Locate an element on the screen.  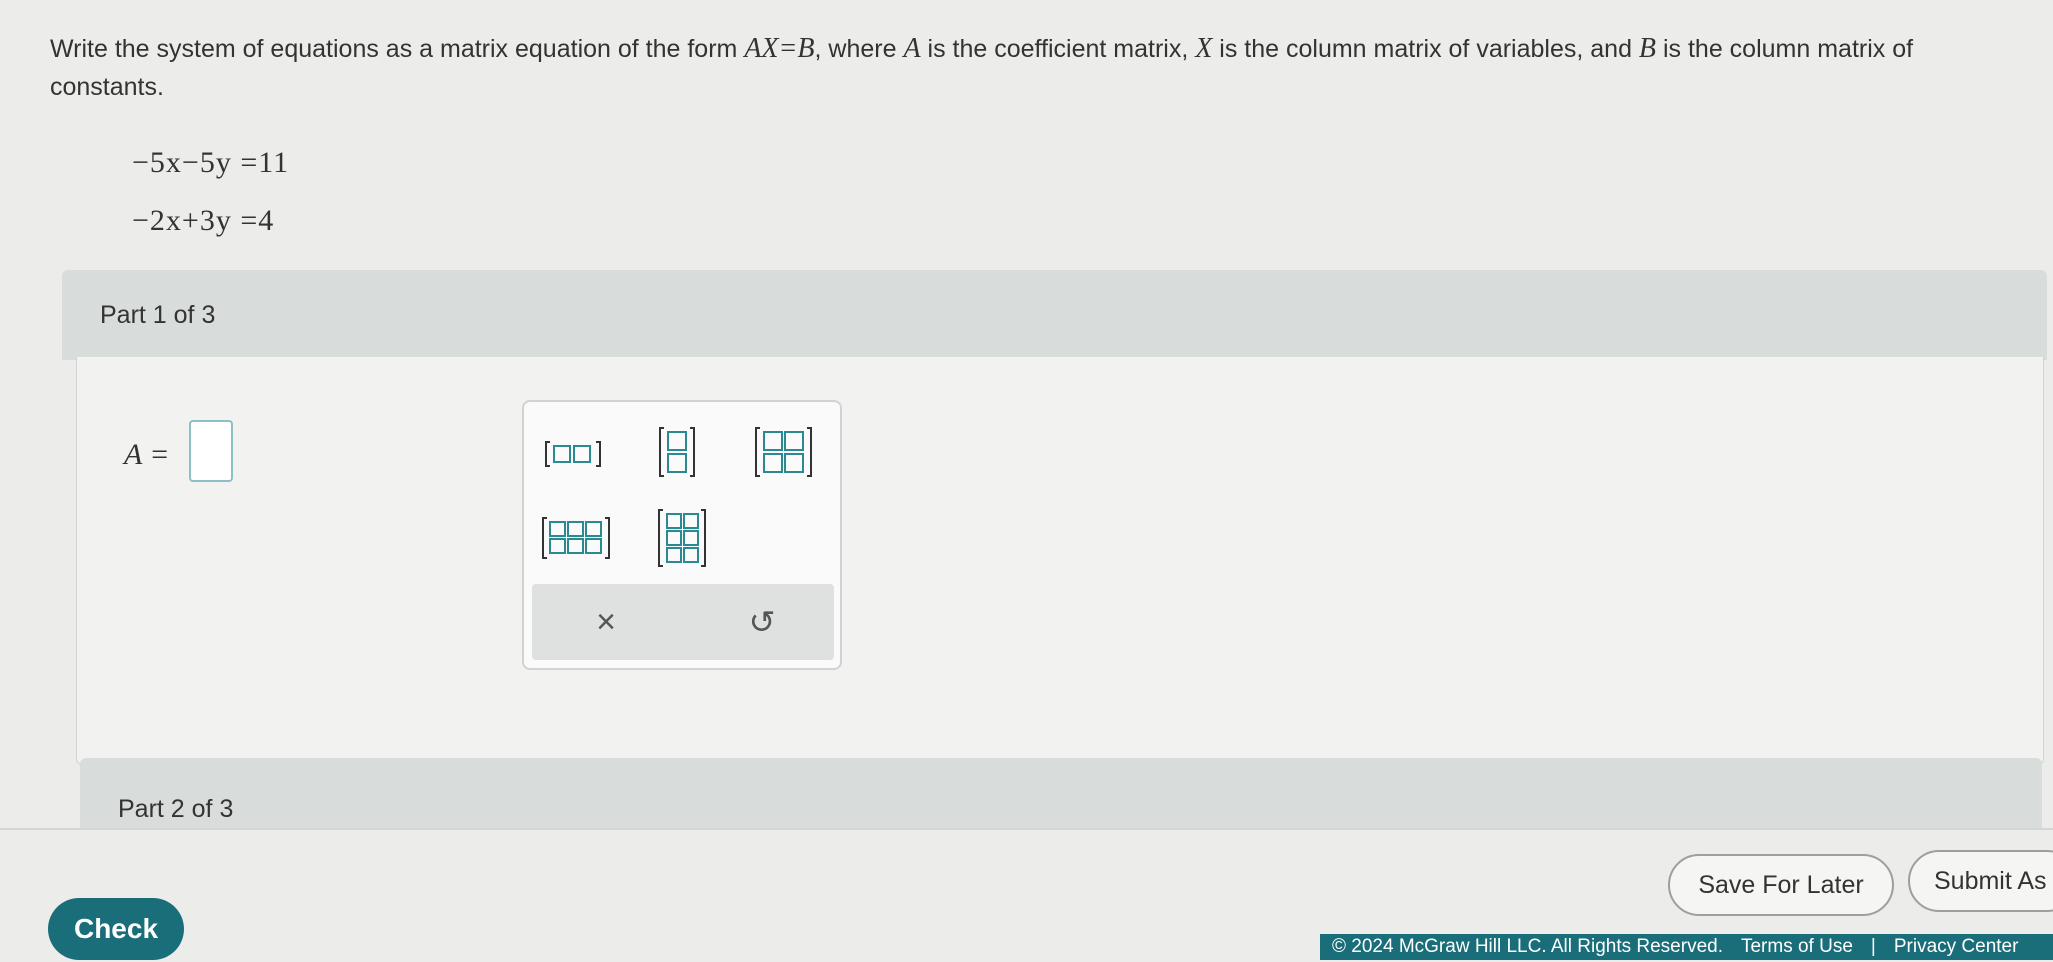
submit-assignment-button: Submit As is located at coordinates (1980, 881).